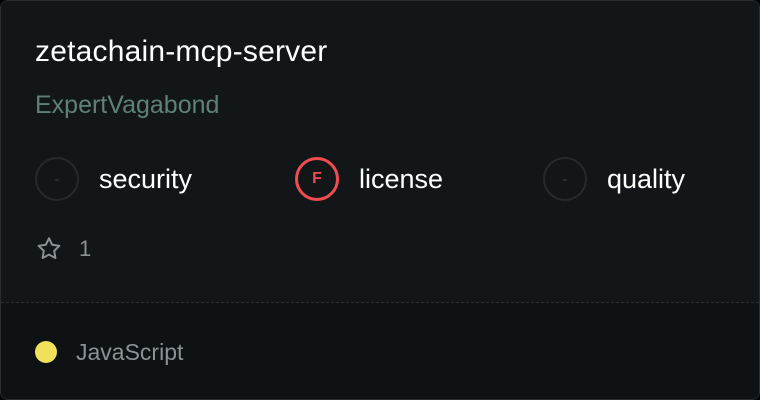 The height and width of the screenshot is (400, 760). I want to click on security-label: security, so click(146, 178).